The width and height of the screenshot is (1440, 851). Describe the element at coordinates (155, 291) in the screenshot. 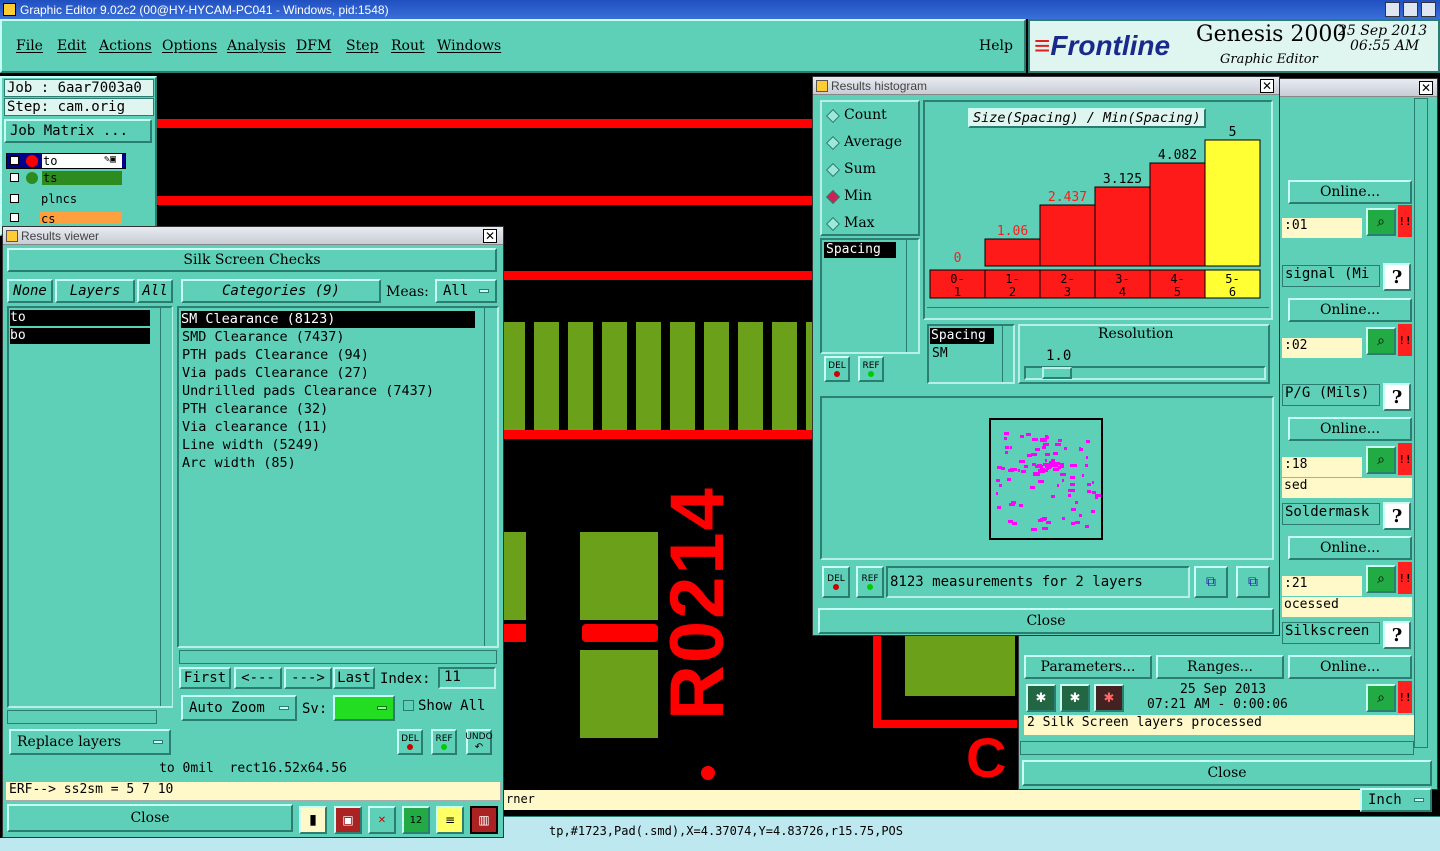

I see `all-button: All` at that location.